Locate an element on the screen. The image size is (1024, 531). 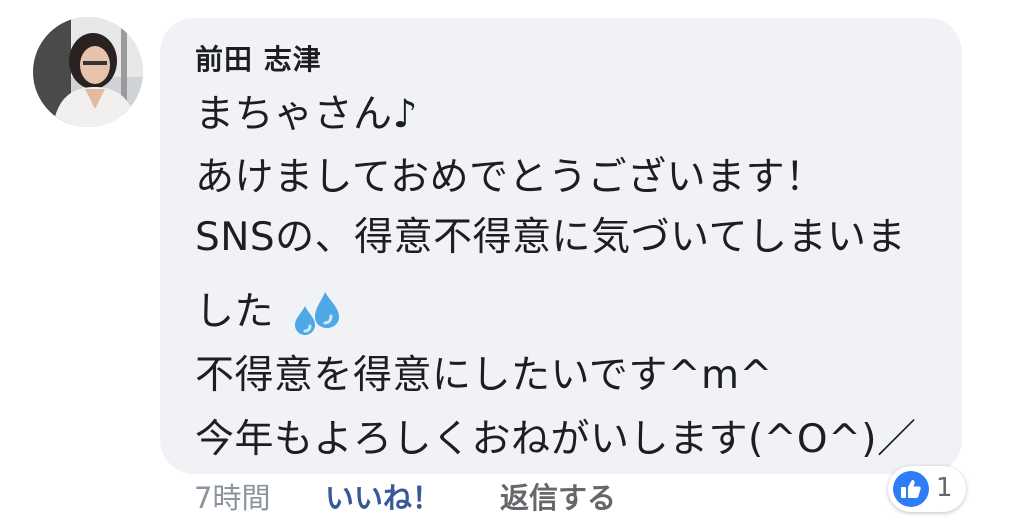
comment-author: 前田 志津 is located at coordinates (258, 58).